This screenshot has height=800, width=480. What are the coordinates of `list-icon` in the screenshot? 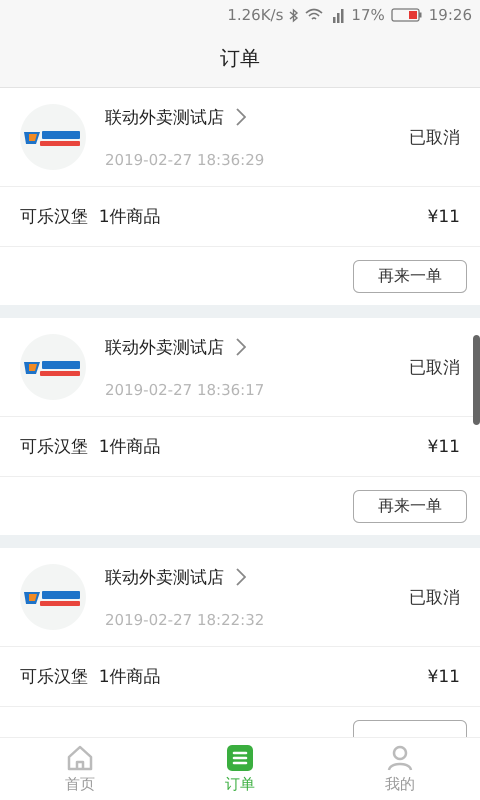 It's located at (240, 757).